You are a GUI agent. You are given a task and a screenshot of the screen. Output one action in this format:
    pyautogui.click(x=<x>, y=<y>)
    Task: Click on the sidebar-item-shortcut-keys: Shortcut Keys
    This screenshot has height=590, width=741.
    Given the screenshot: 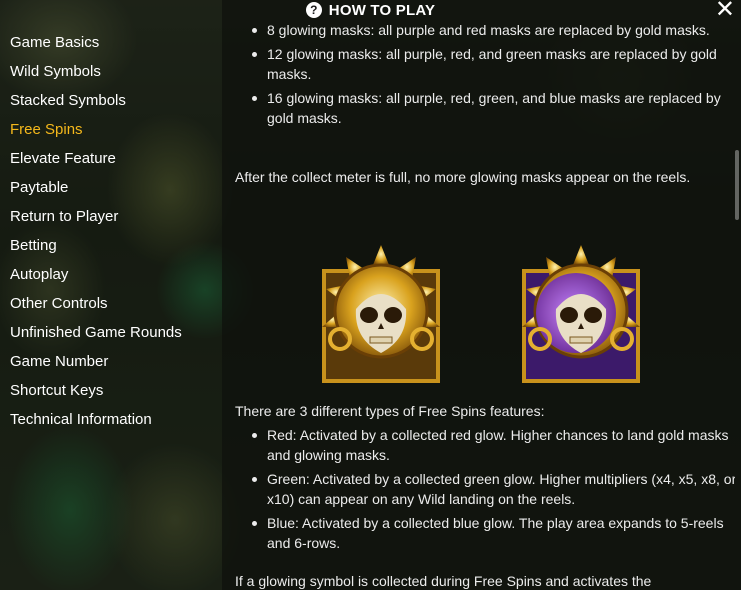 What is the action you would take?
    pyautogui.click(x=96, y=390)
    